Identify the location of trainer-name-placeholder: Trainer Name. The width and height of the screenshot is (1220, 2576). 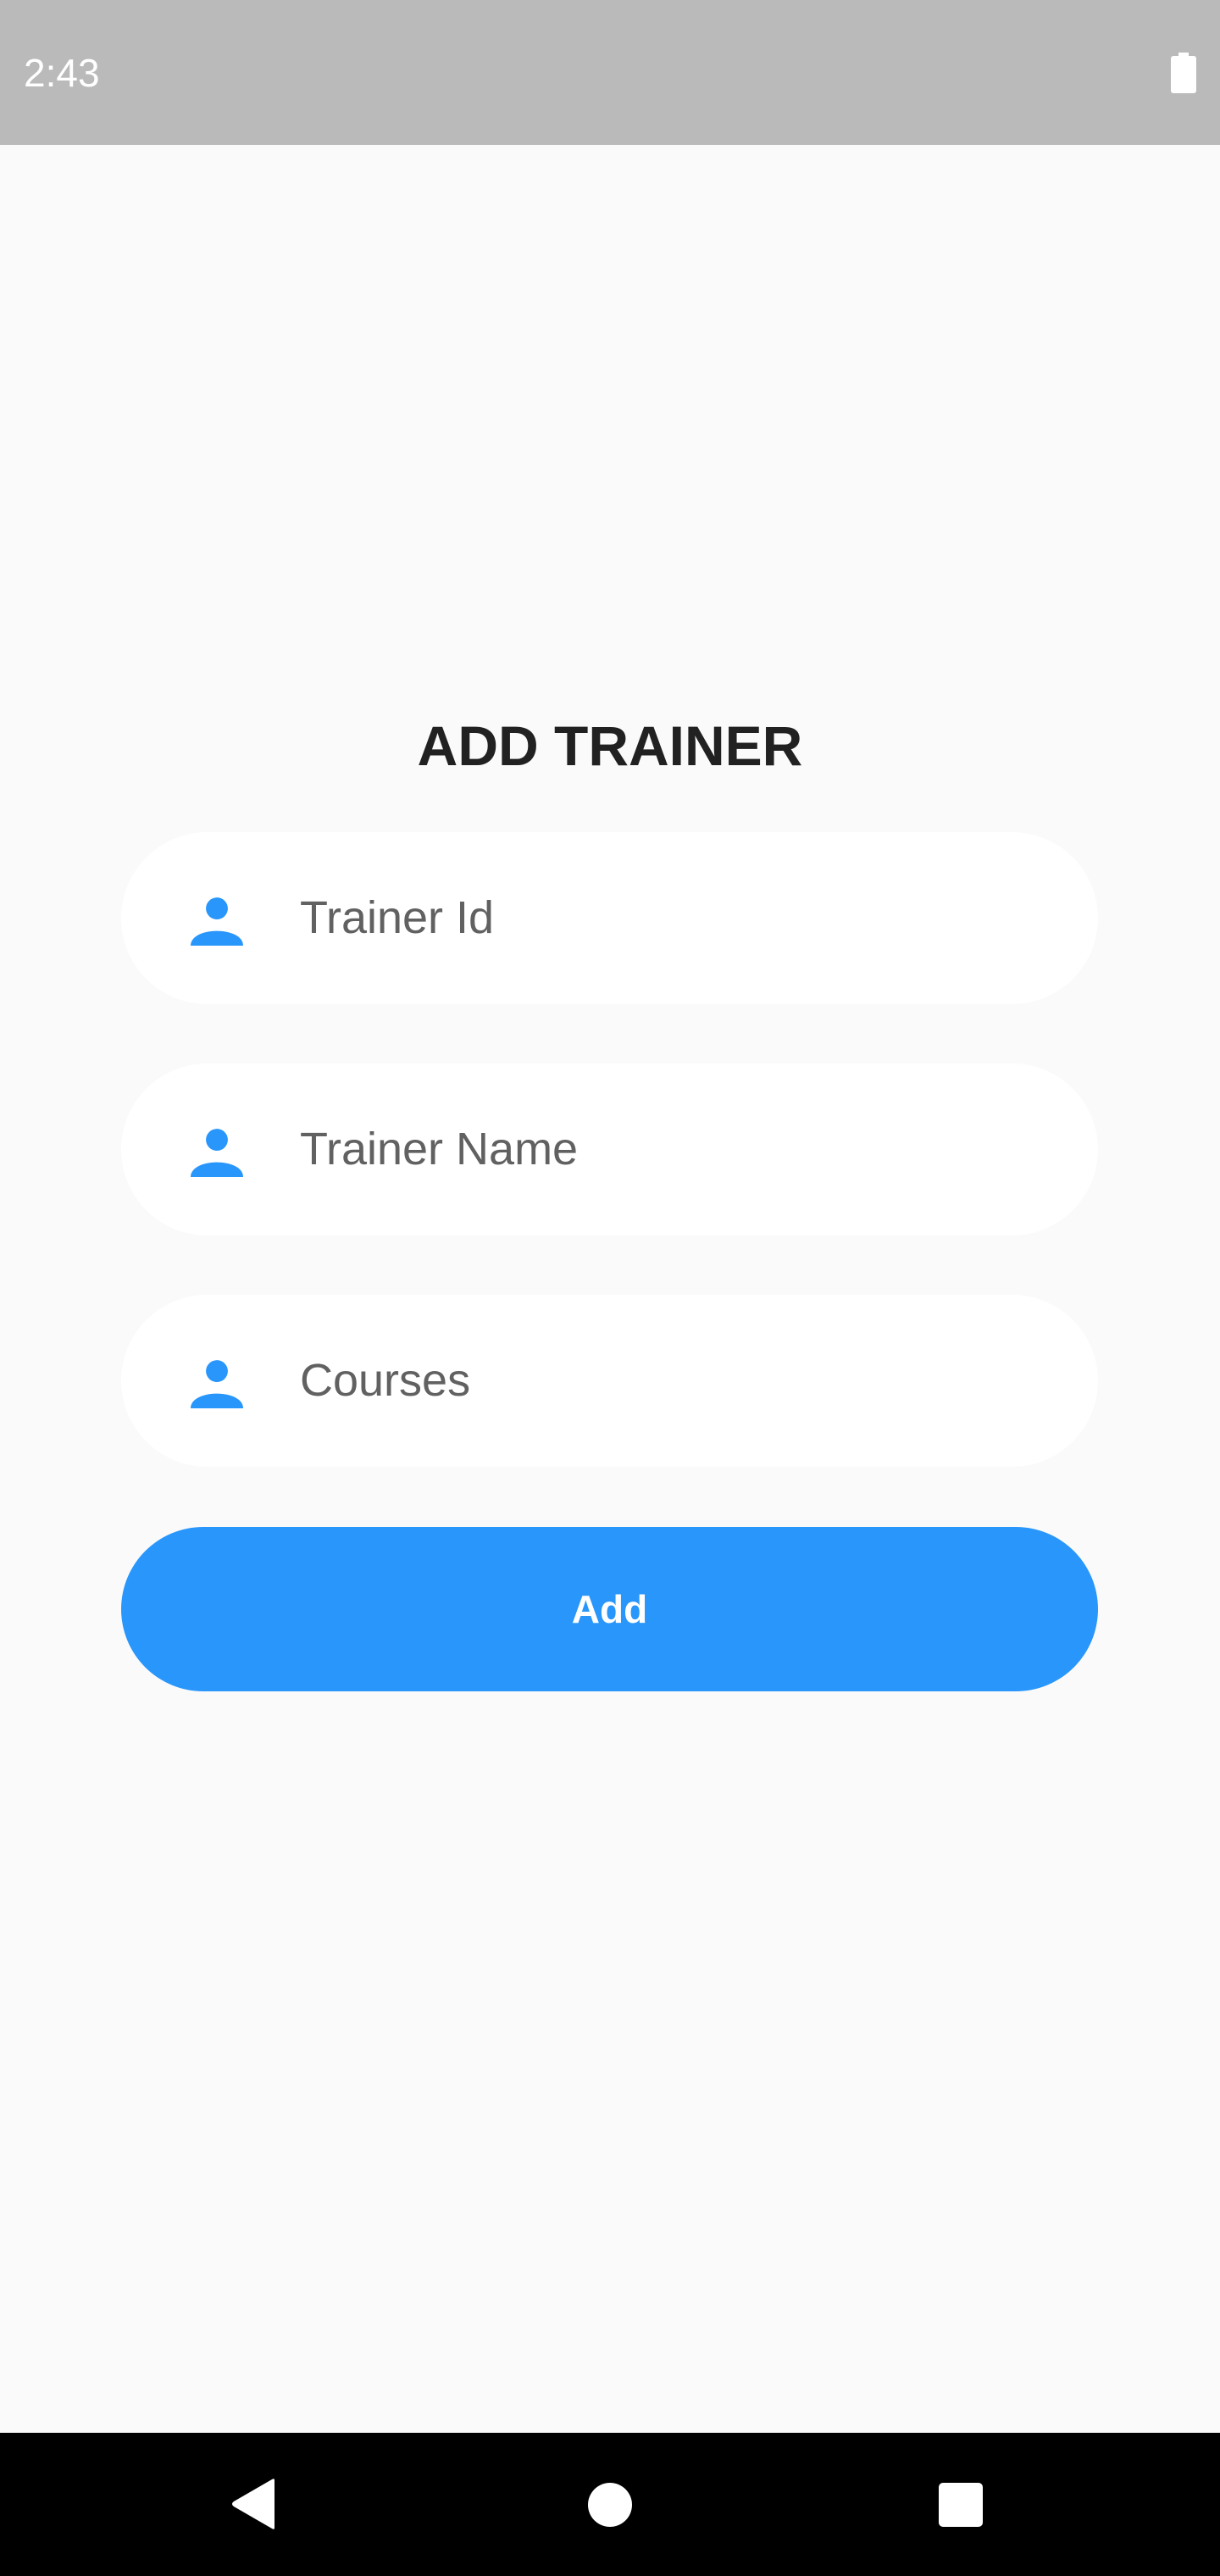
(439, 1149).